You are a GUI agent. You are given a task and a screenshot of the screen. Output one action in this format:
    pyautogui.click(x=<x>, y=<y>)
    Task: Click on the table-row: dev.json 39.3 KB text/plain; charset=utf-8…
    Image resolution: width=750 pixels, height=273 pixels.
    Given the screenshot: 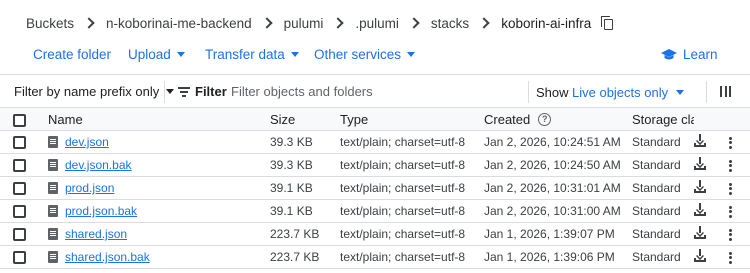 What is the action you would take?
    pyautogui.click(x=375, y=142)
    